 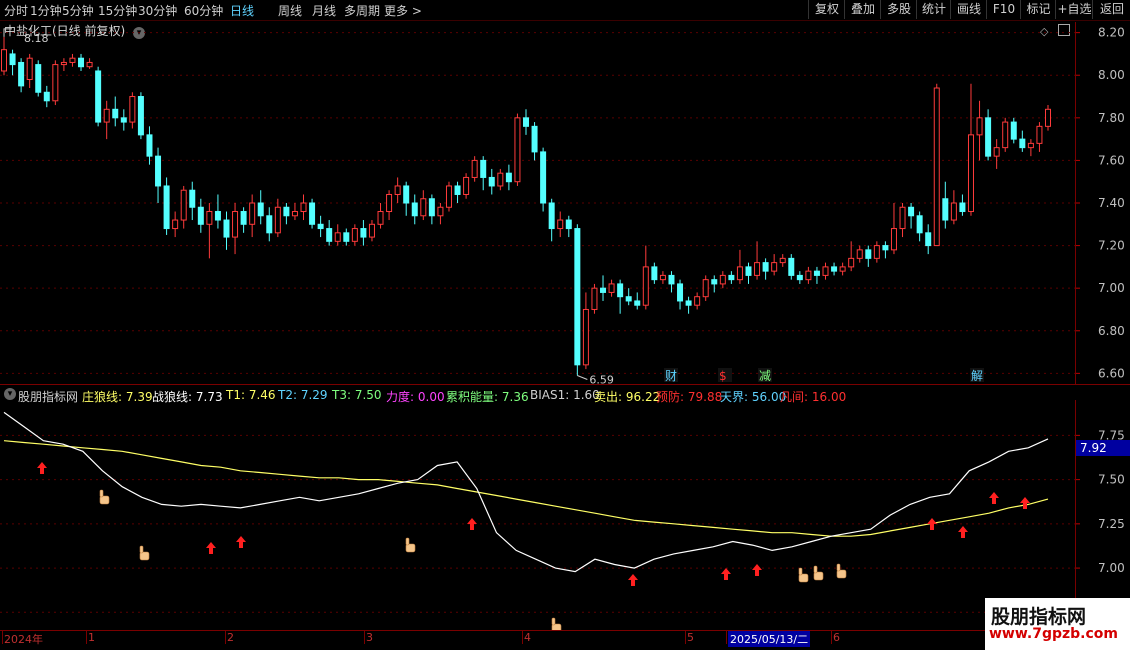 I want to click on period-tab-7: 周线, so click(x=290, y=10).